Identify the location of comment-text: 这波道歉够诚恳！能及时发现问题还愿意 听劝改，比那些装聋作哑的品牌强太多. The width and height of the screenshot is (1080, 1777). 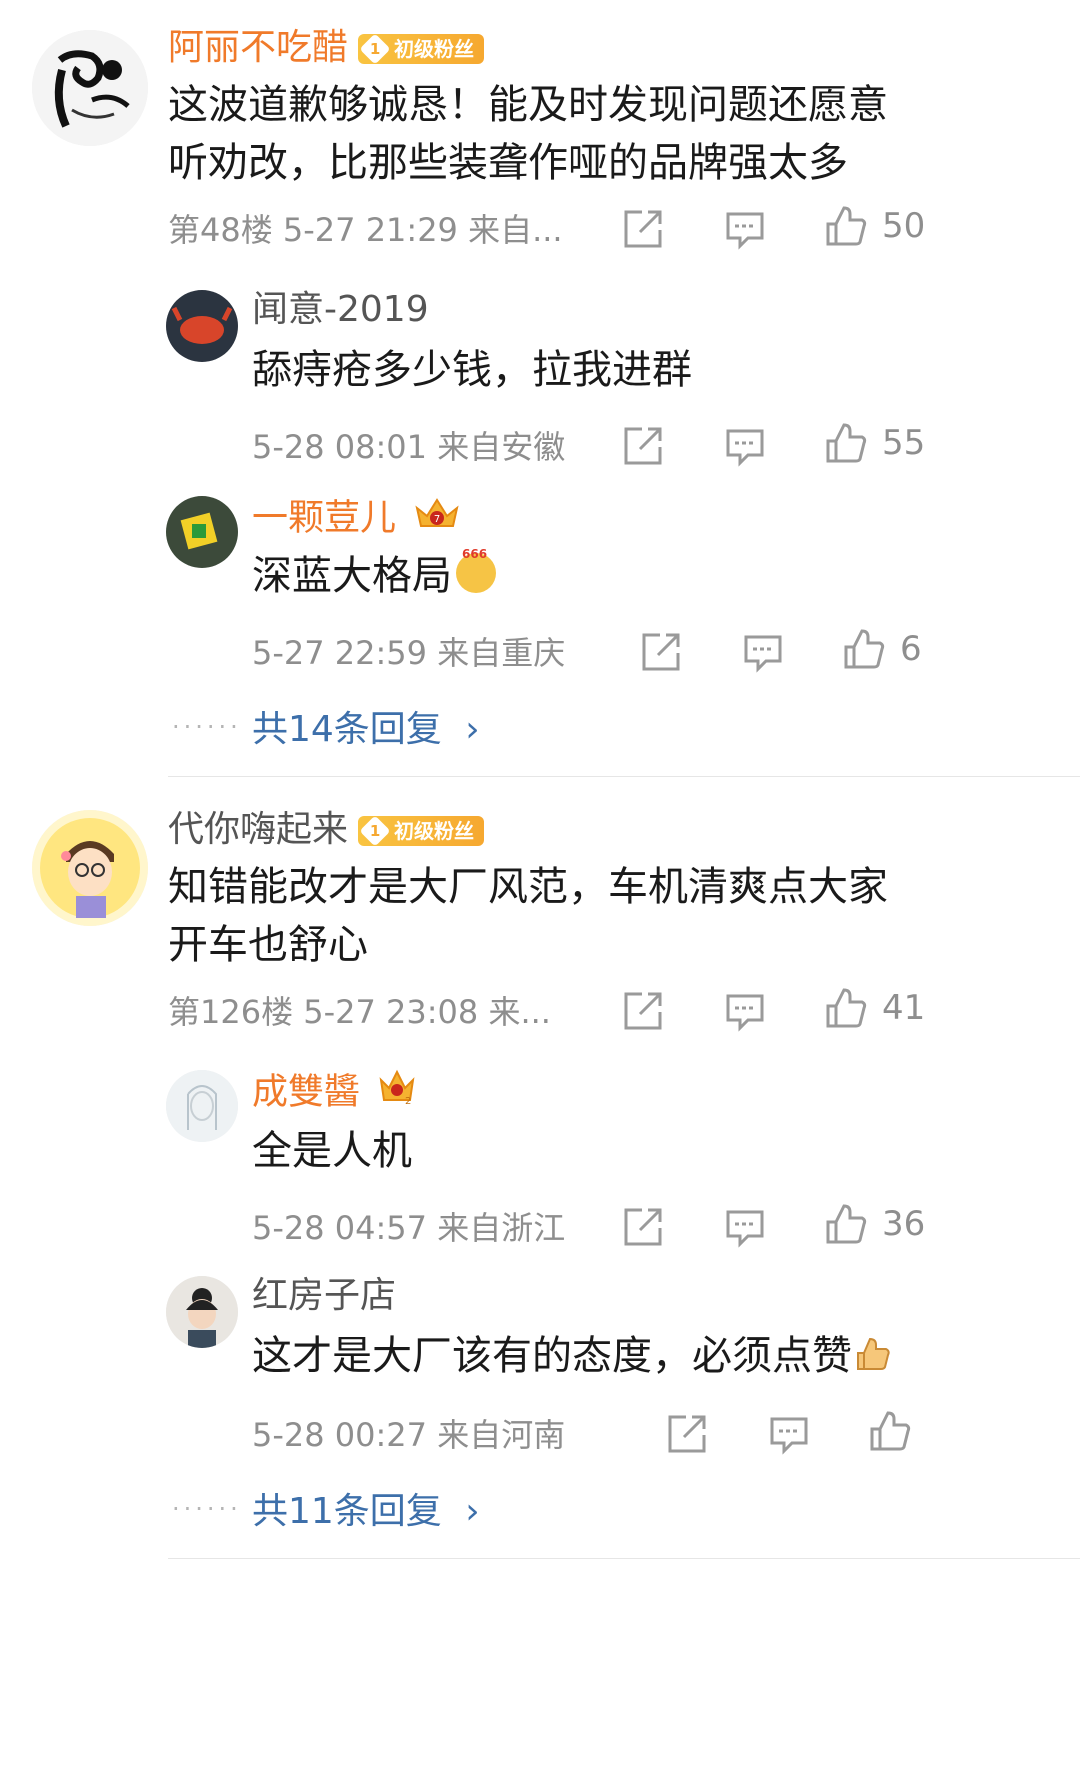
(608, 134).